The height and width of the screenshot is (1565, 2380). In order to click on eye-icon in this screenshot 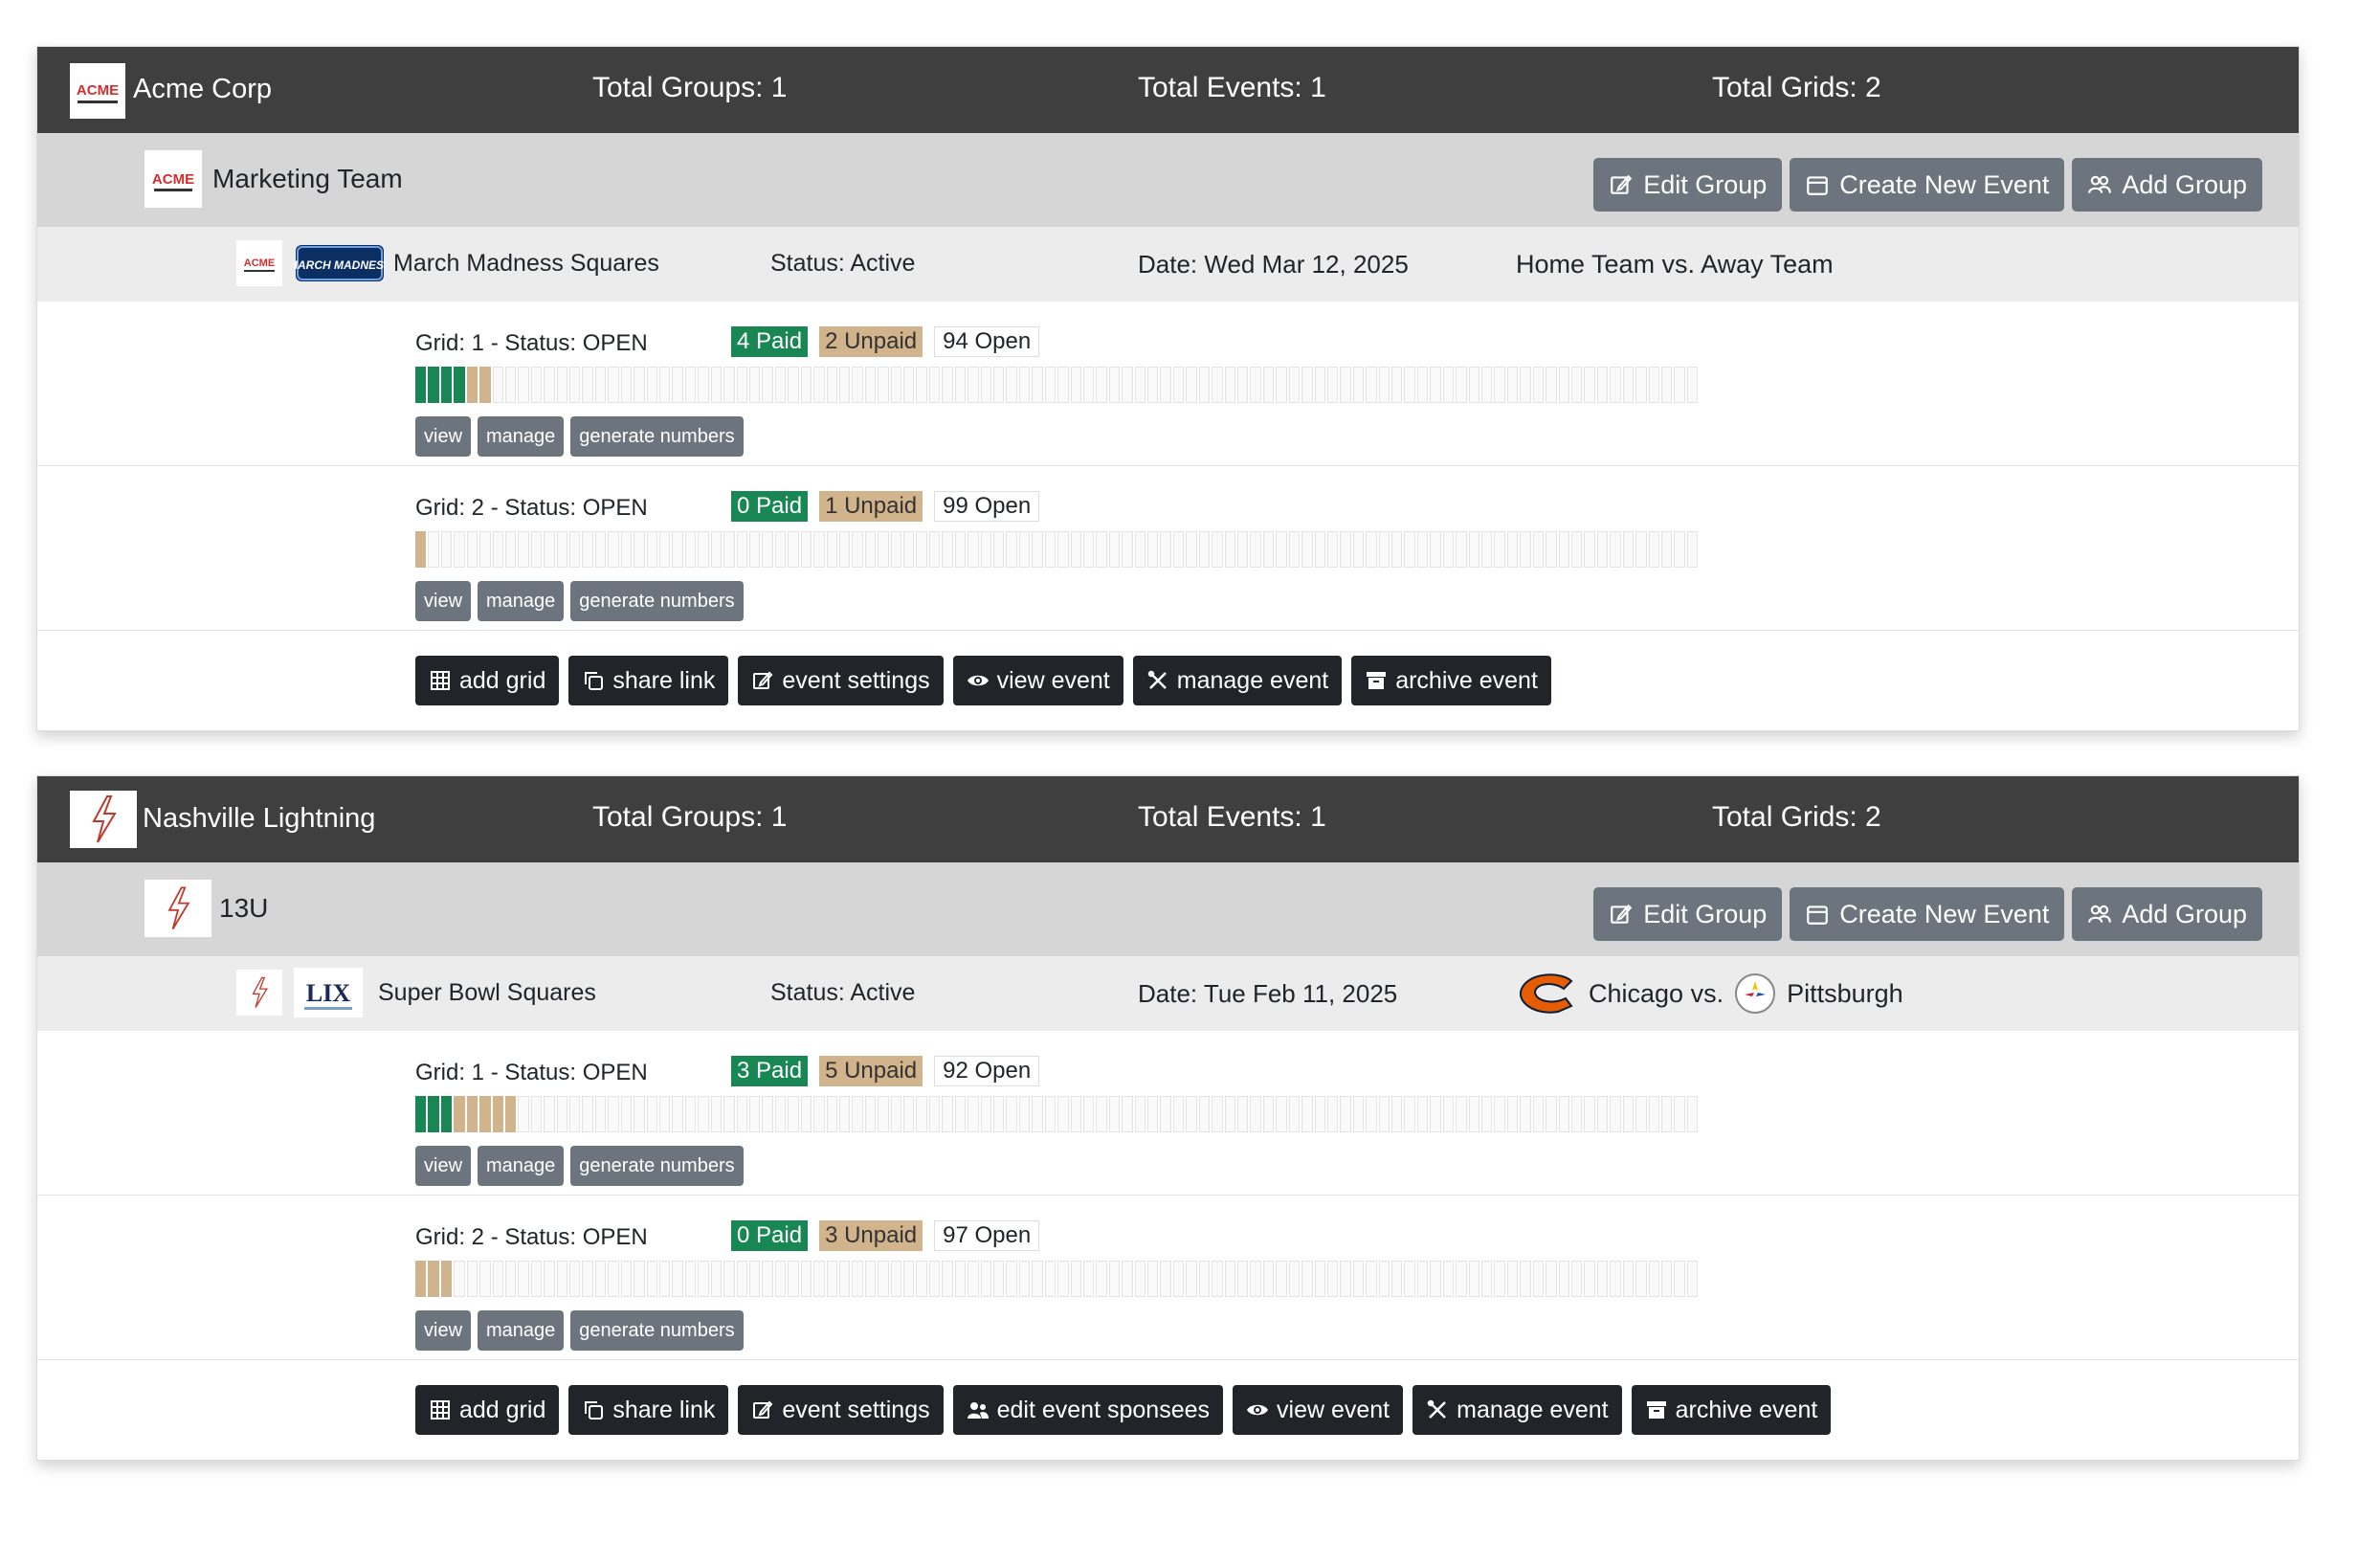, I will do `click(978, 680)`.